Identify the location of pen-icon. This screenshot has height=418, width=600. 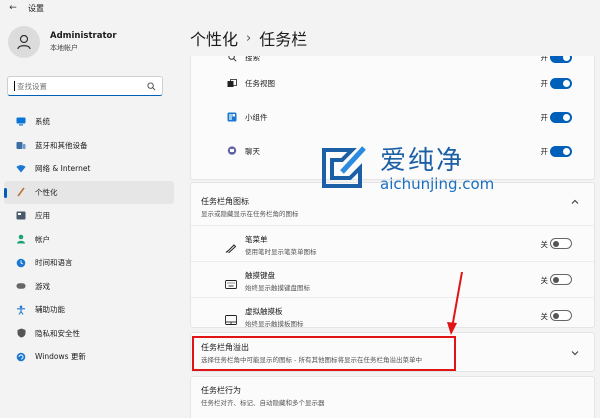
(231, 246).